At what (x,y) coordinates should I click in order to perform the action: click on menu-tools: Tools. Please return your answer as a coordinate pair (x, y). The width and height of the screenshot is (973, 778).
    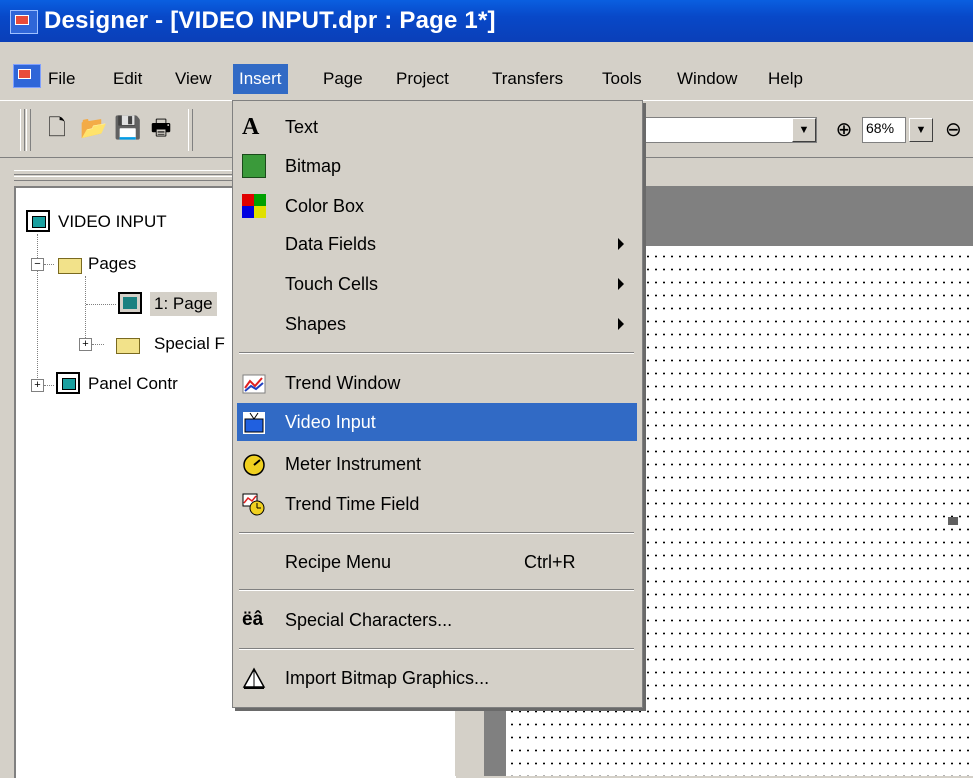
    Looking at the image, I should click on (622, 79).